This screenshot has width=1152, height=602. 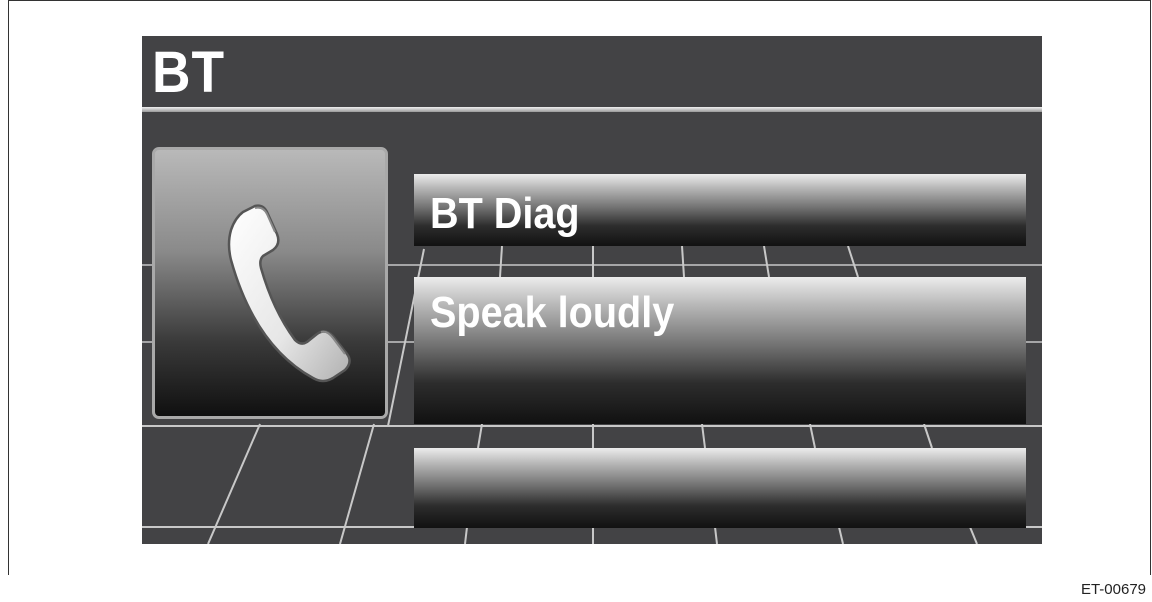 I want to click on phone-tile-button, so click(x=270, y=283).